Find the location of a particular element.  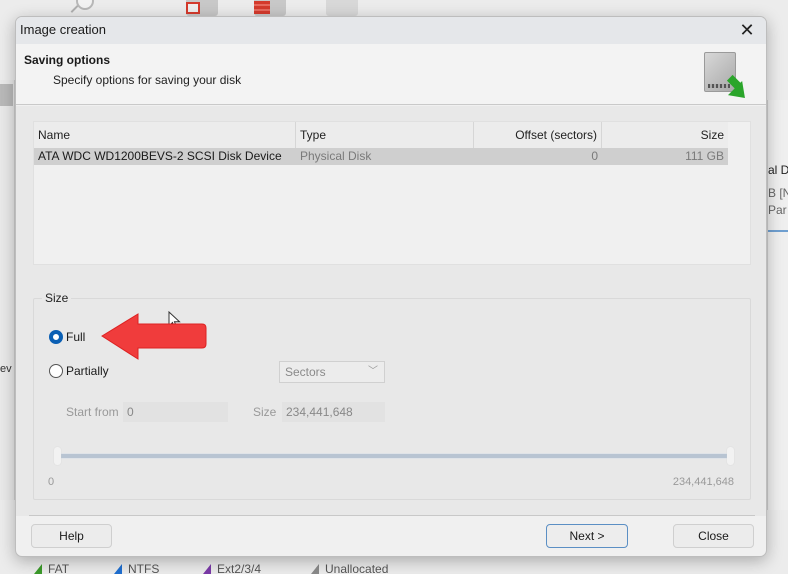

full-radio: Full is located at coordinates (67, 337).